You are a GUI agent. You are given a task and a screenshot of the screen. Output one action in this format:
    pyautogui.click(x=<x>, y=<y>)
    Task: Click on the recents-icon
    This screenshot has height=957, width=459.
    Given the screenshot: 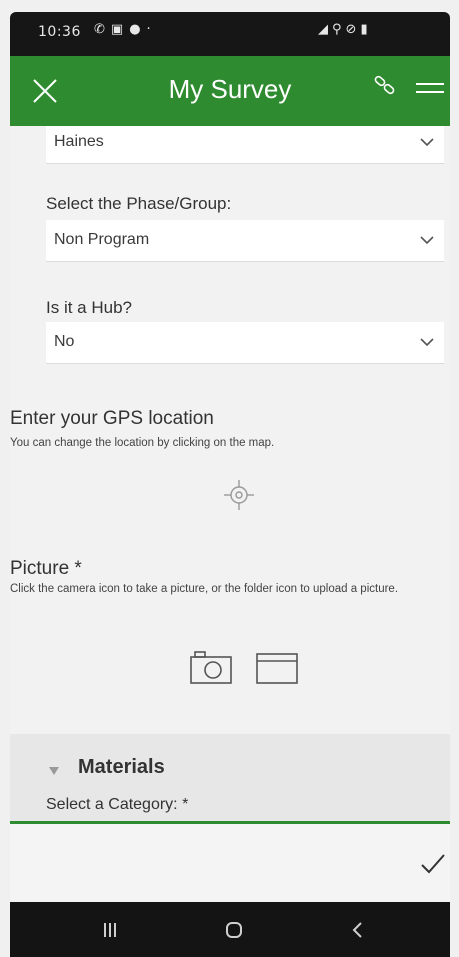 What is the action you would take?
    pyautogui.click(x=110, y=930)
    